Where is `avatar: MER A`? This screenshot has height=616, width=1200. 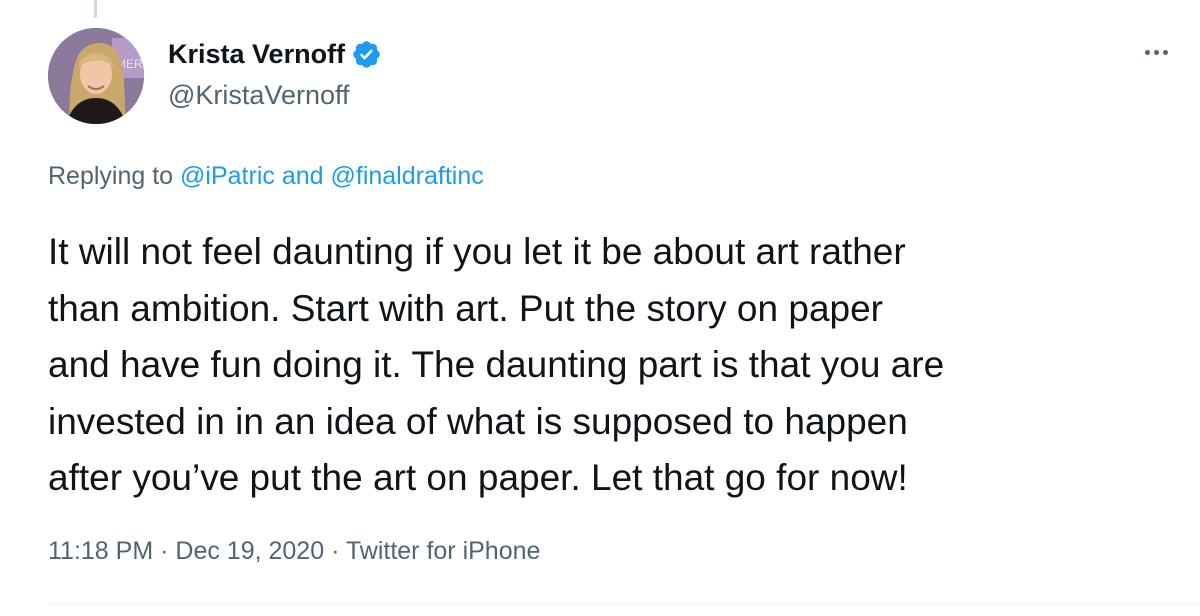 avatar: MER A is located at coordinates (96, 76).